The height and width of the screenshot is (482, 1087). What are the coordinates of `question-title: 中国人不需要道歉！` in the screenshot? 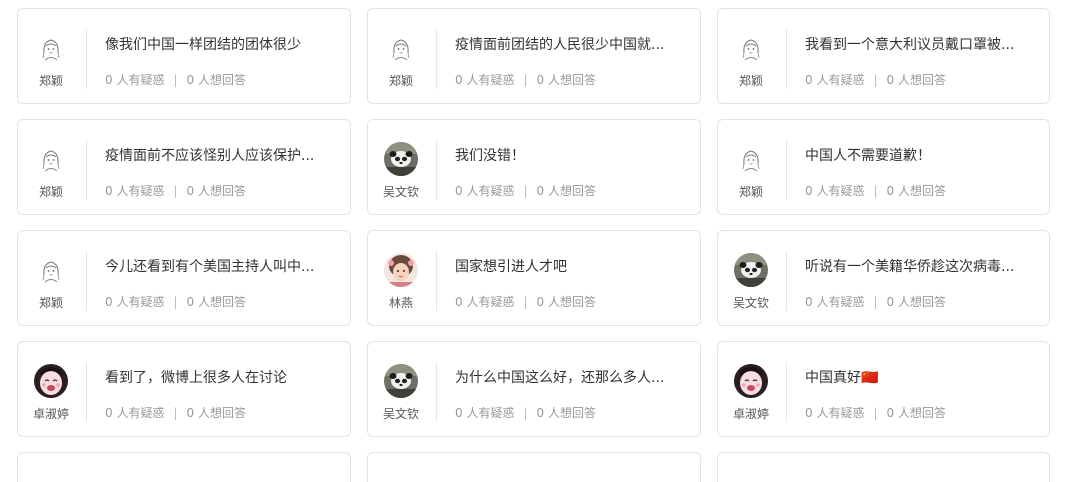 It's located at (917, 156).